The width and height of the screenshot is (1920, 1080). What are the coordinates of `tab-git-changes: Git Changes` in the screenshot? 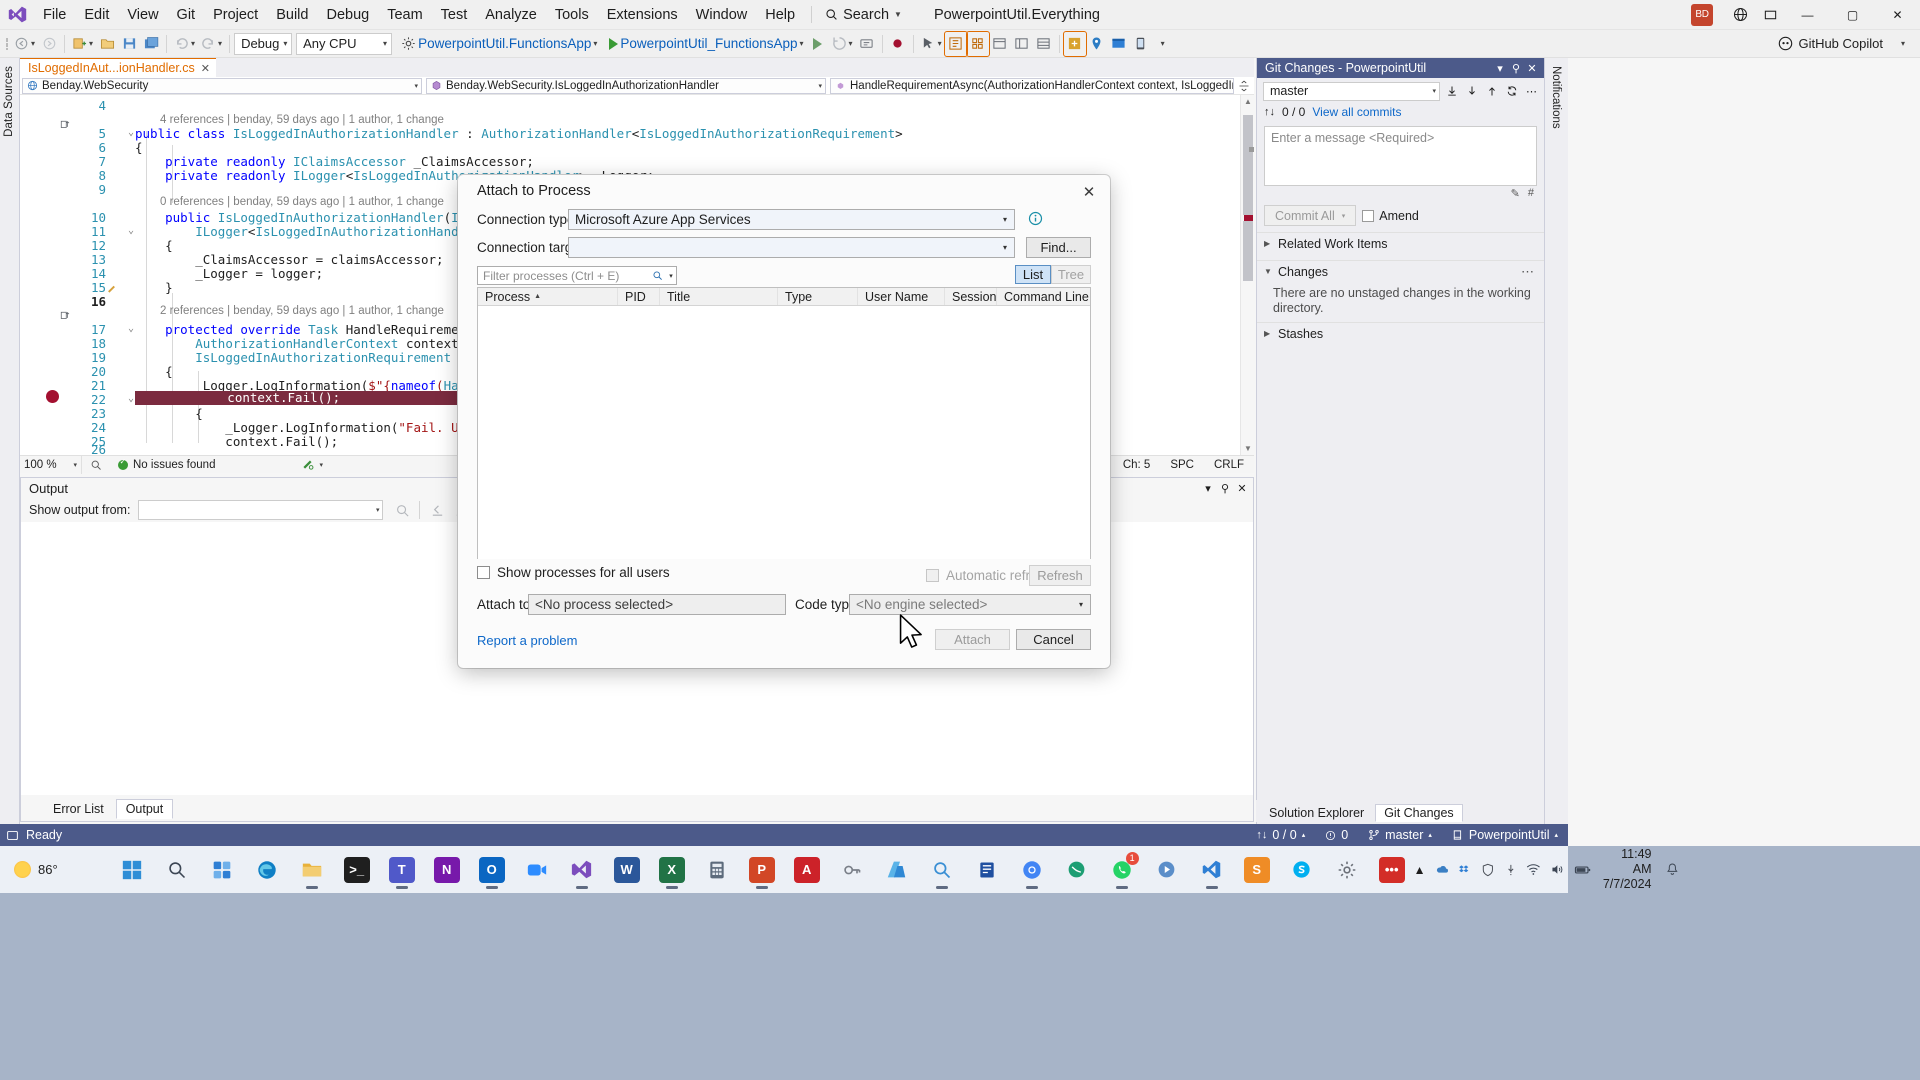 It's located at (1419, 813).